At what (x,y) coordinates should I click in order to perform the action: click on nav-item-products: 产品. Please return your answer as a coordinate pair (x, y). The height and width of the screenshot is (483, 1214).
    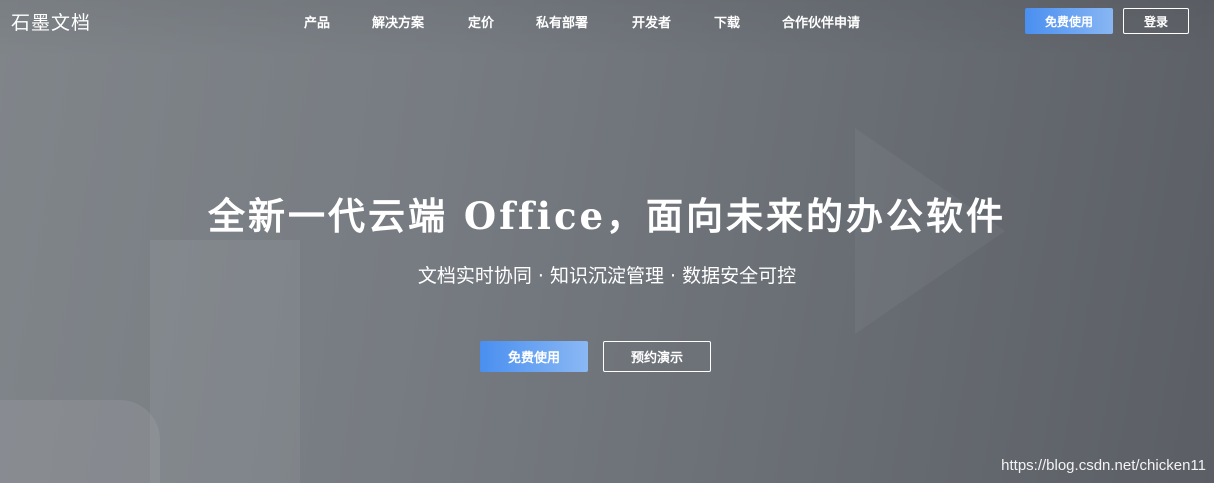
    Looking at the image, I should click on (317, 21).